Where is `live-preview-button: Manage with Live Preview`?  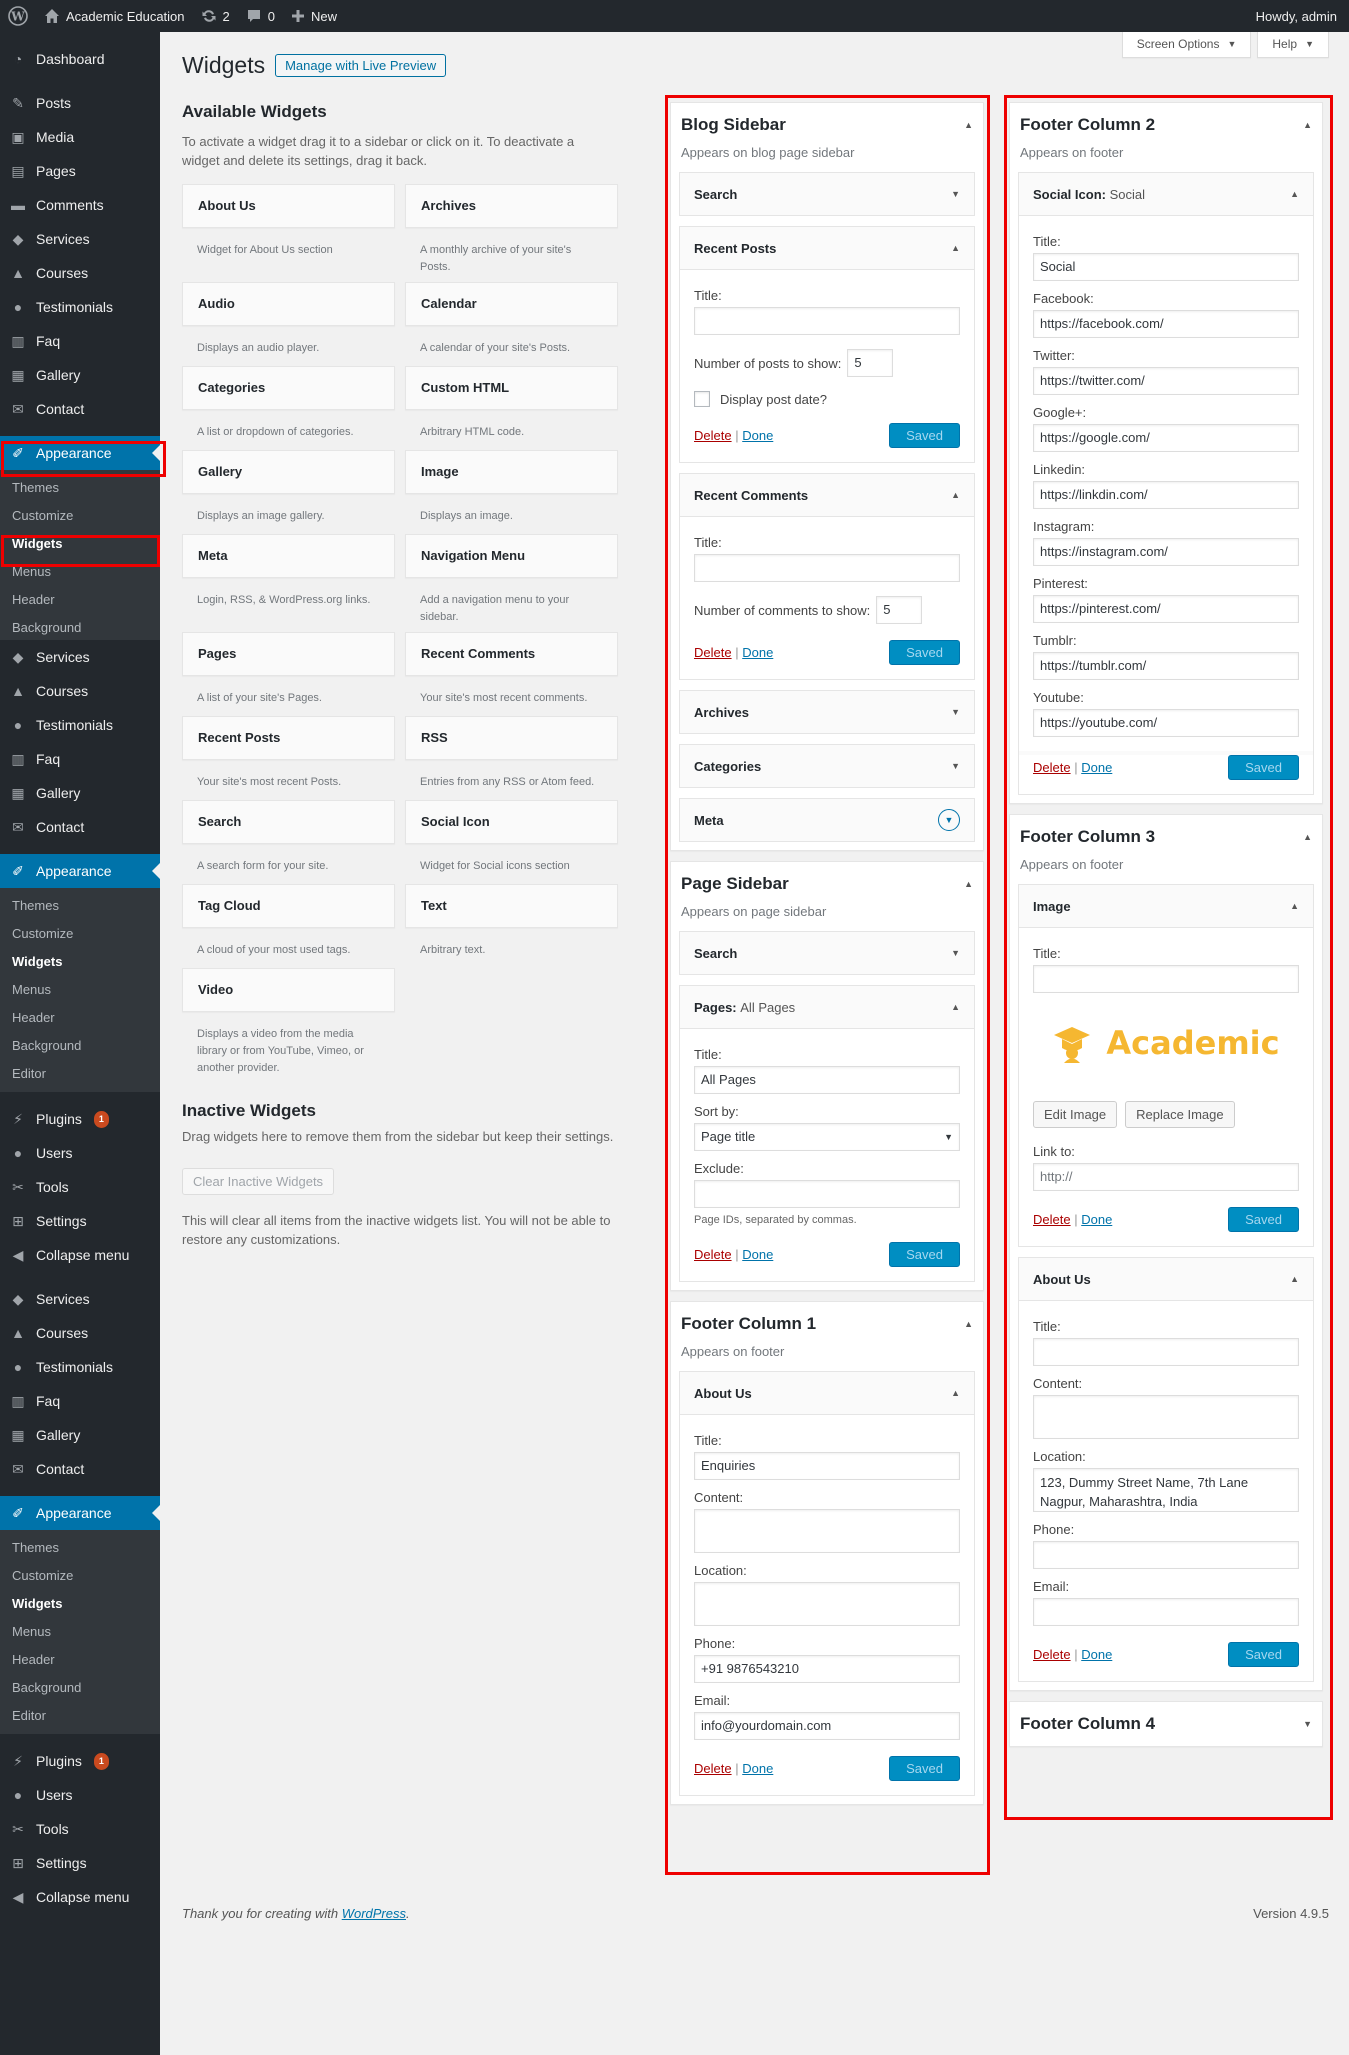 live-preview-button: Manage with Live Preview is located at coordinates (361, 65).